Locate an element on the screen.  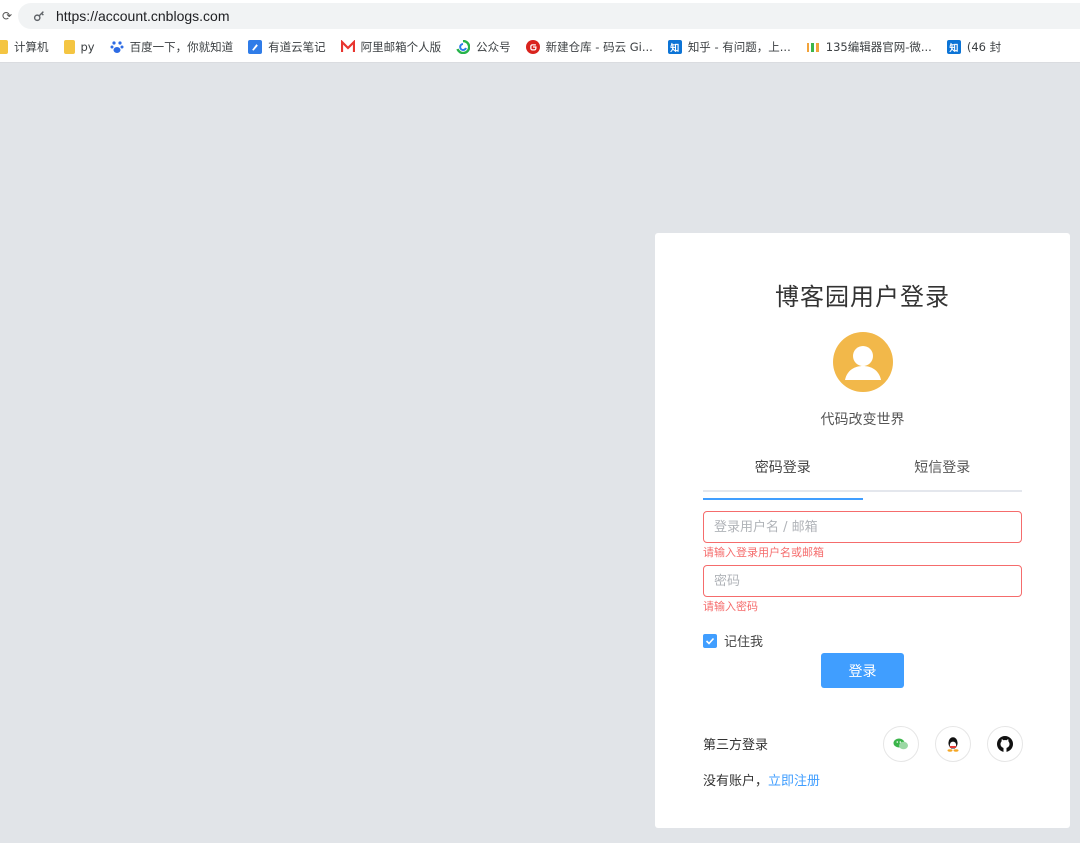
site-info-icon is located at coordinates (39, 16).